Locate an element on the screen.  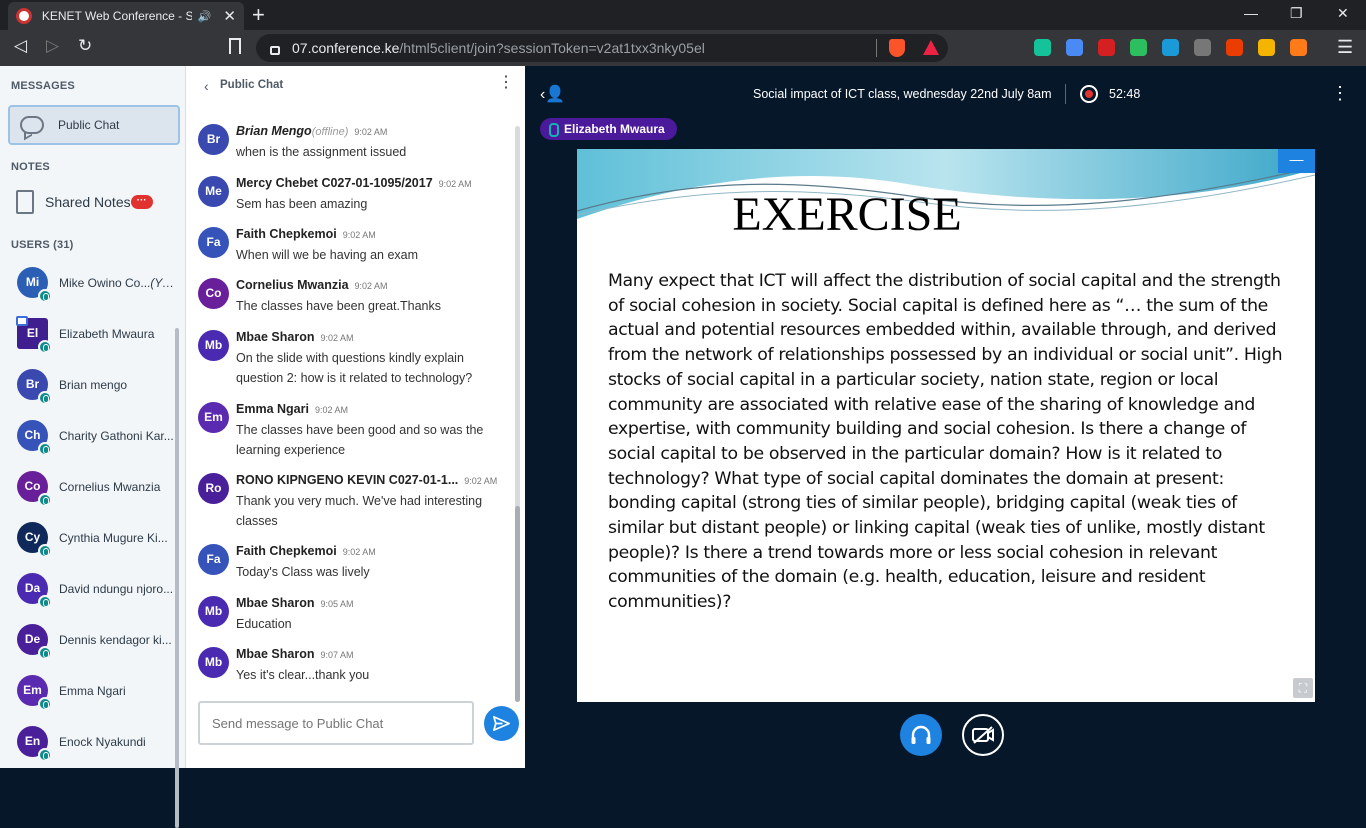
kenet-favicon-icon is located at coordinates (24, 16).